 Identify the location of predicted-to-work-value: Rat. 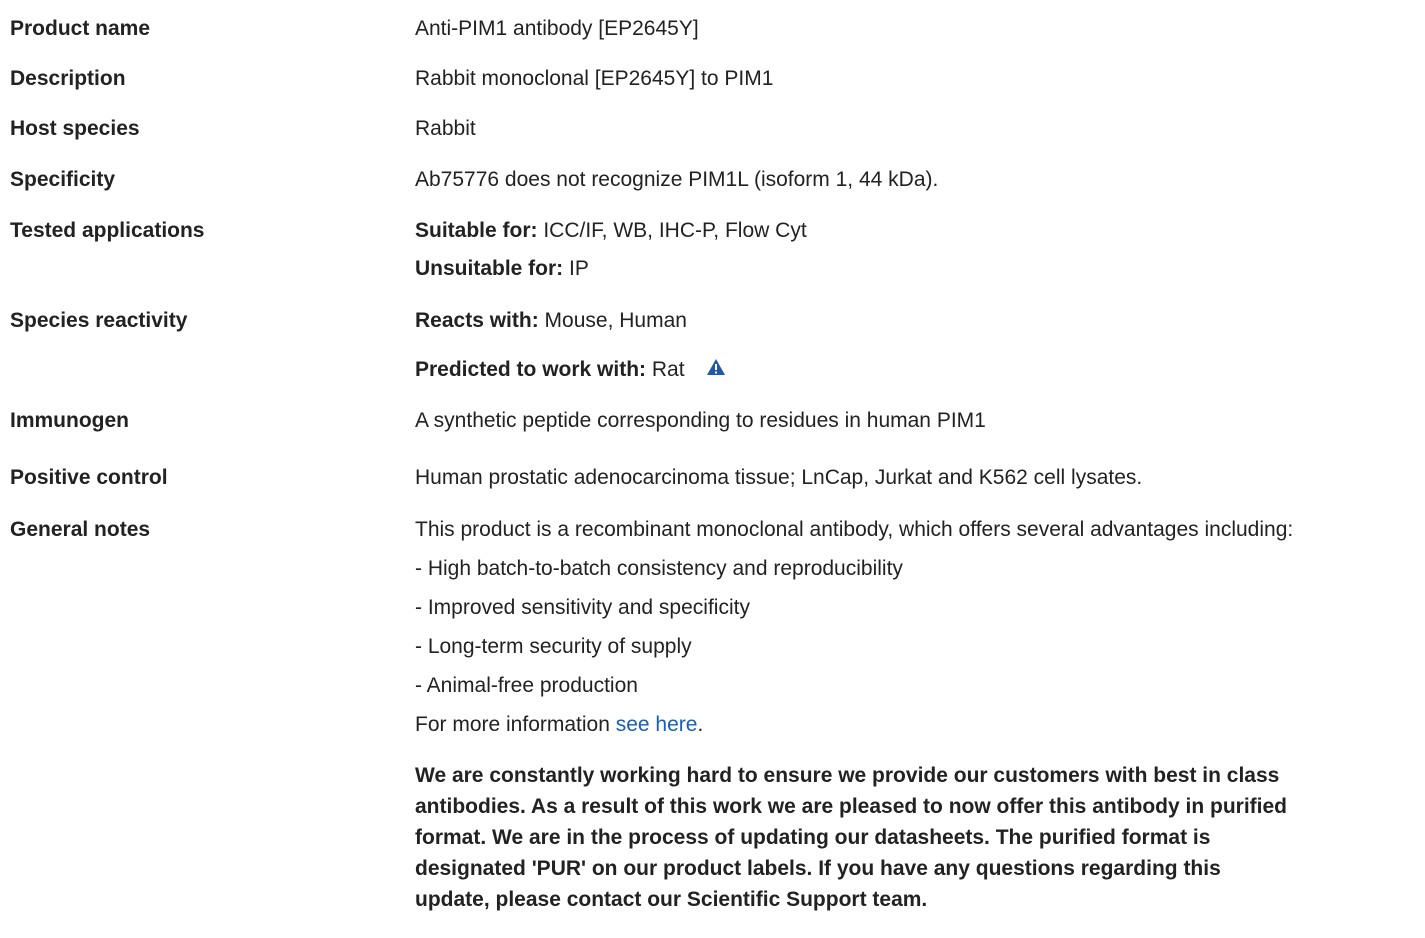
(665, 369).